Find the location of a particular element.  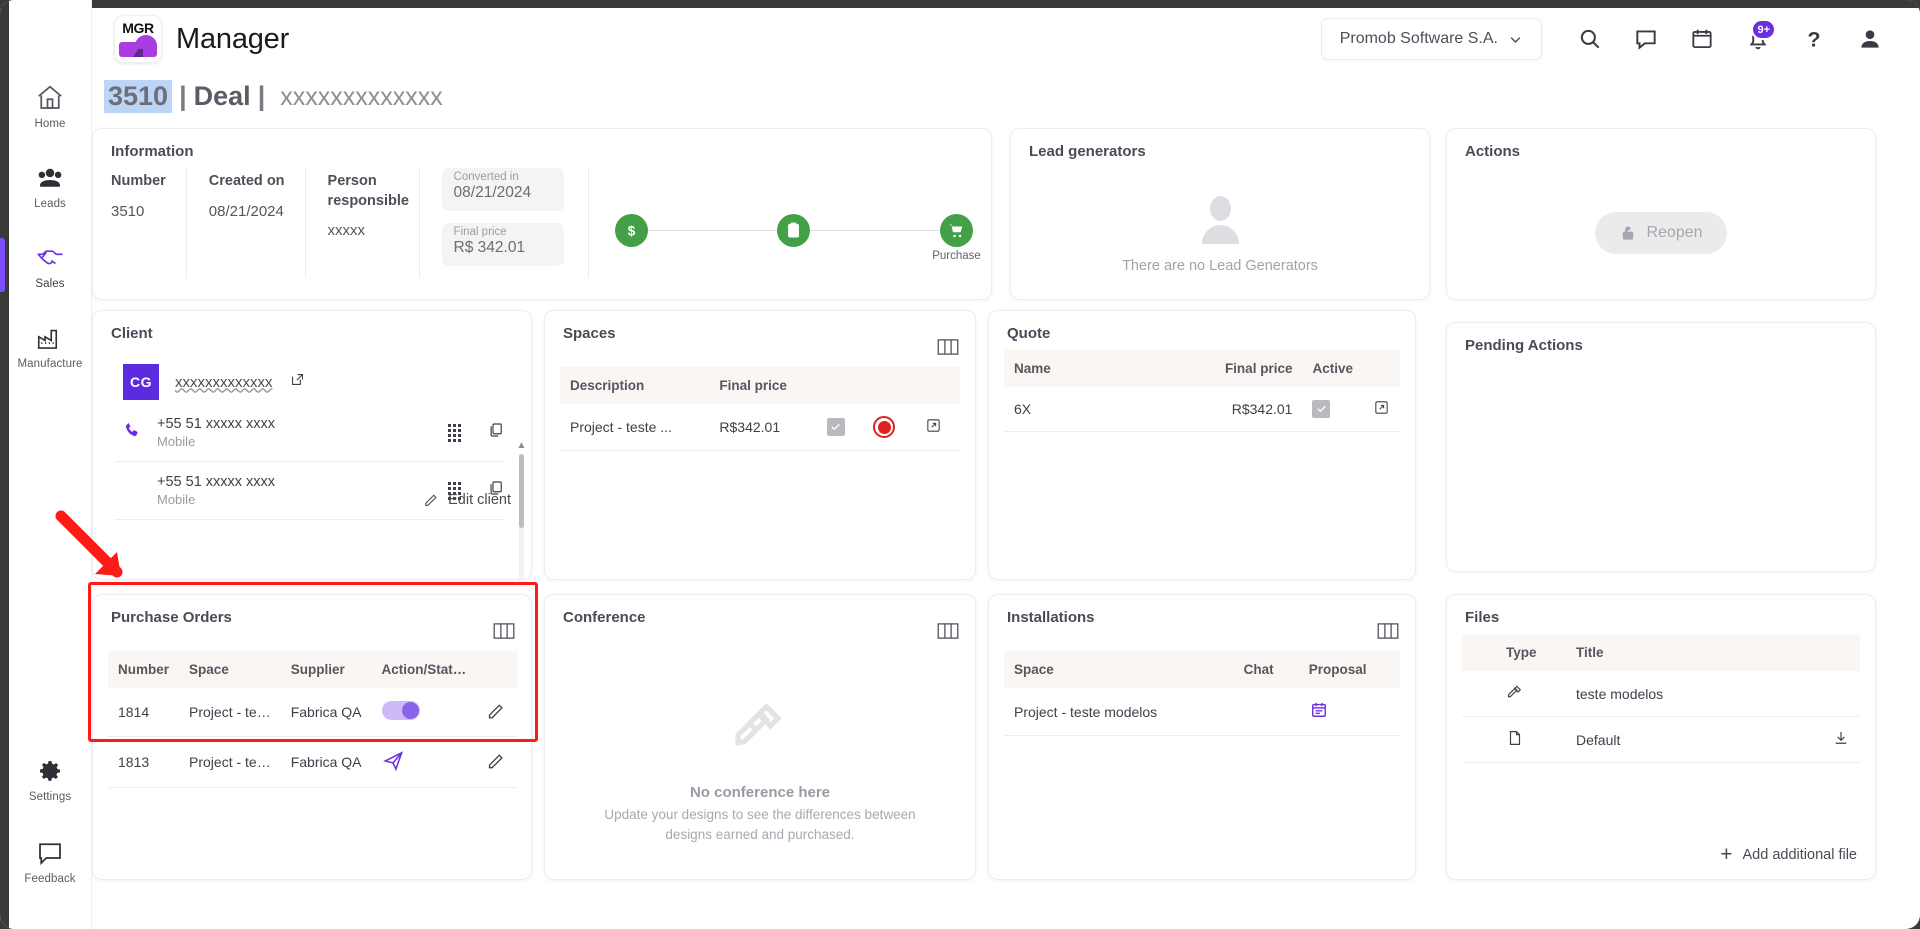

po-supplier: Fabrica QA is located at coordinates (326, 762).